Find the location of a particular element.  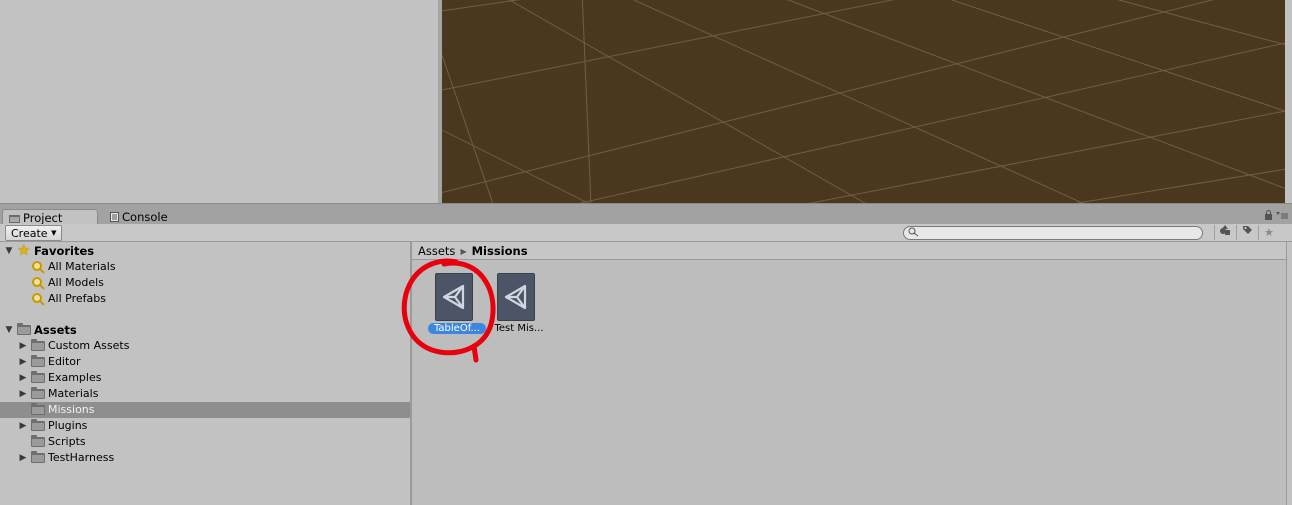

tree-item-all-prefabs: All Prefabs is located at coordinates (205, 299).